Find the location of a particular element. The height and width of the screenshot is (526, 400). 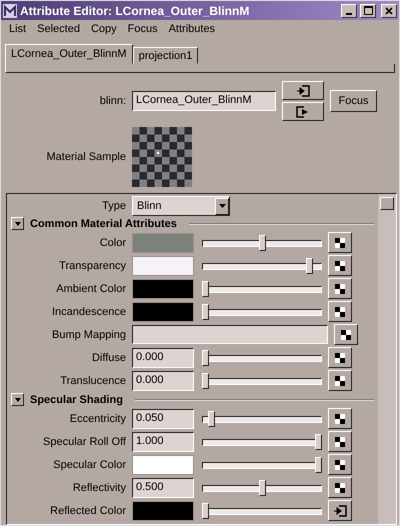

output-arrow-icon is located at coordinates (303, 112).